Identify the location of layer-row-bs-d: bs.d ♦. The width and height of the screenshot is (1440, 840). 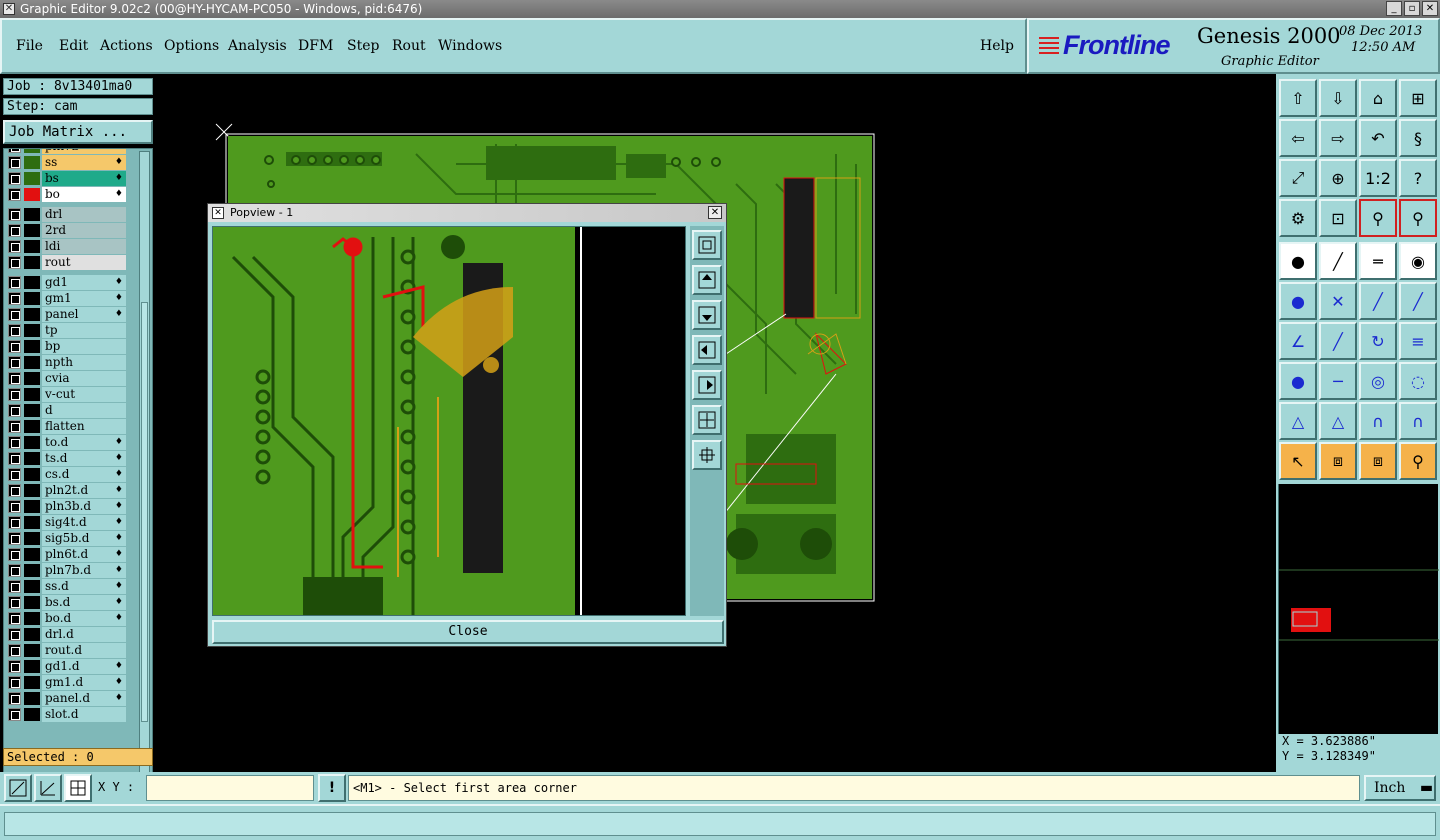
(67, 602).